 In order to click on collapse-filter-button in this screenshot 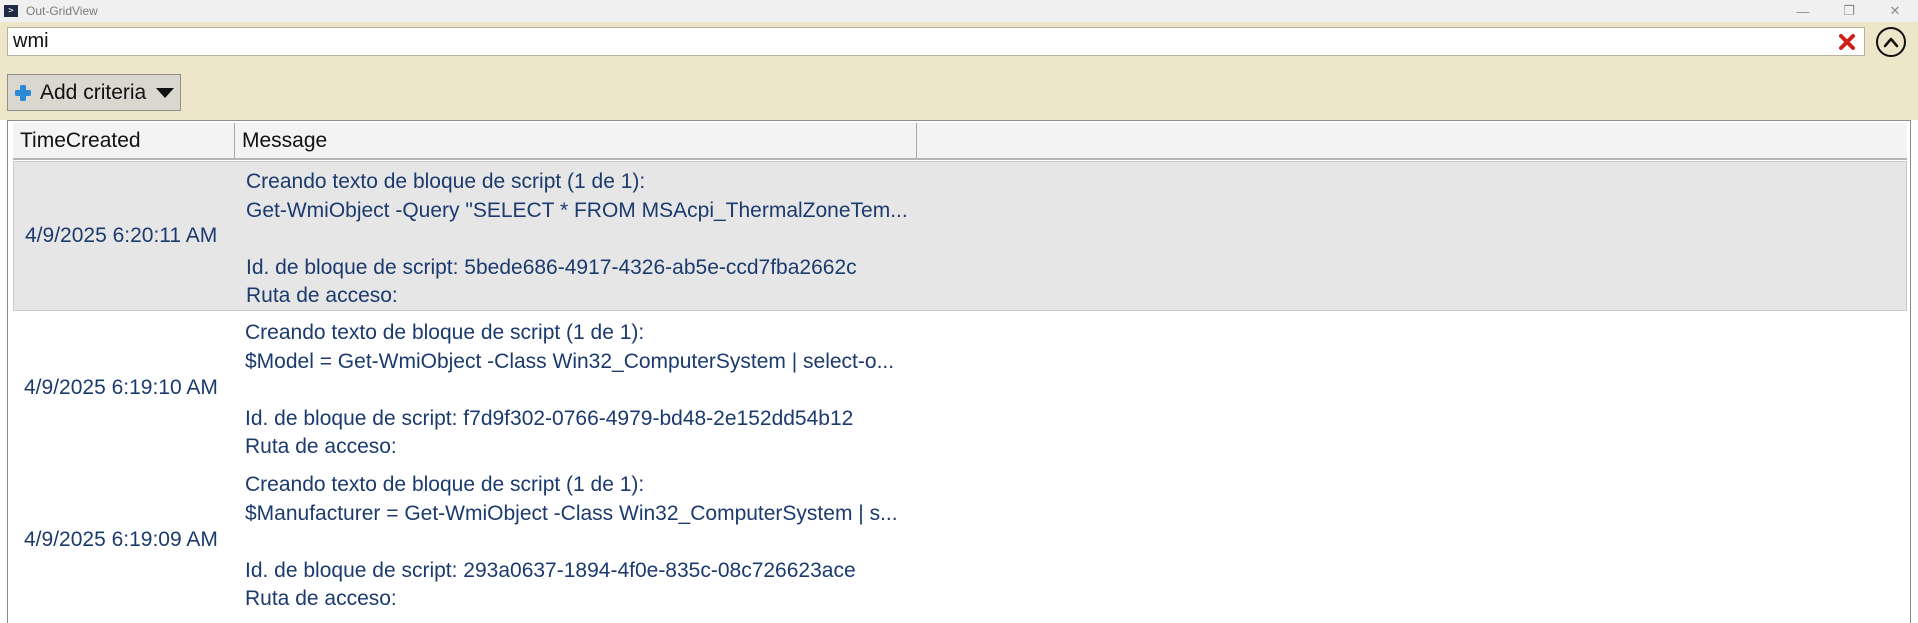, I will do `click(1891, 42)`.